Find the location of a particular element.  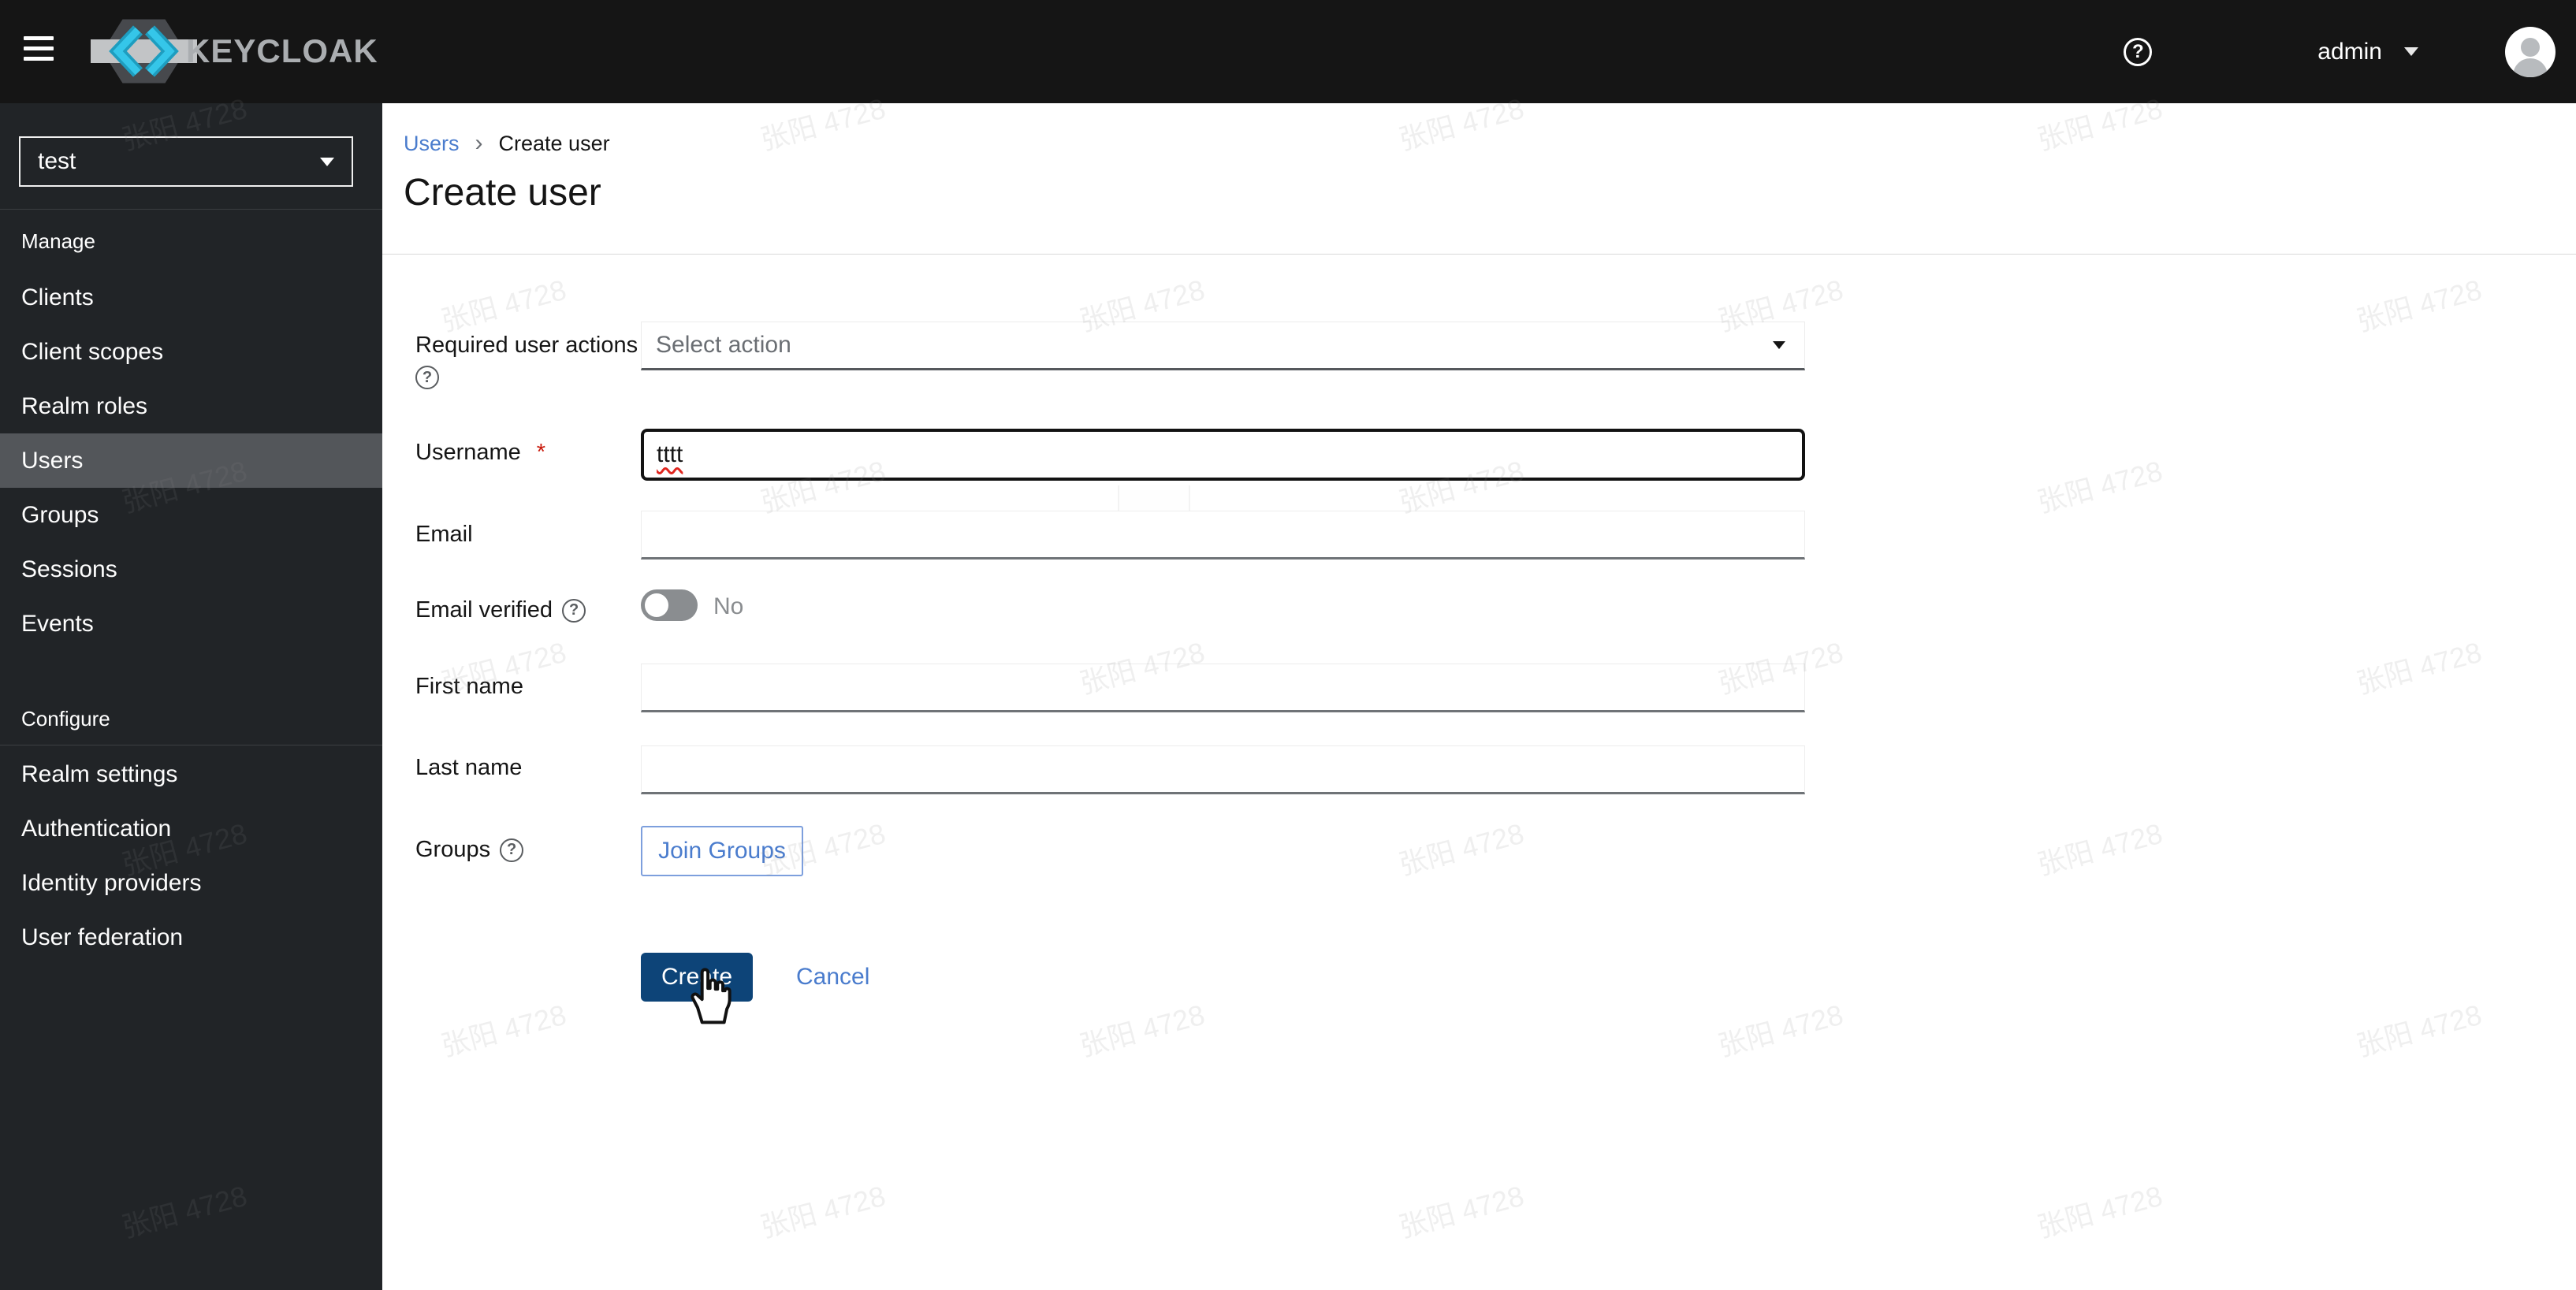

realm-selector-value: test is located at coordinates (57, 161).